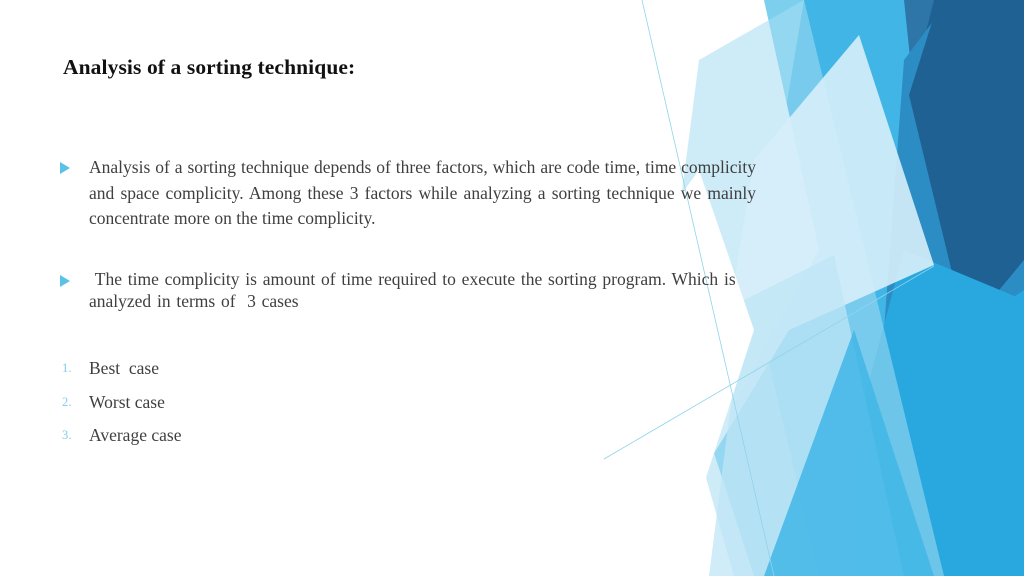  What do you see at coordinates (979, 433) in the screenshot?
I see `deco-shape-bright-lower2` at bounding box center [979, 433].